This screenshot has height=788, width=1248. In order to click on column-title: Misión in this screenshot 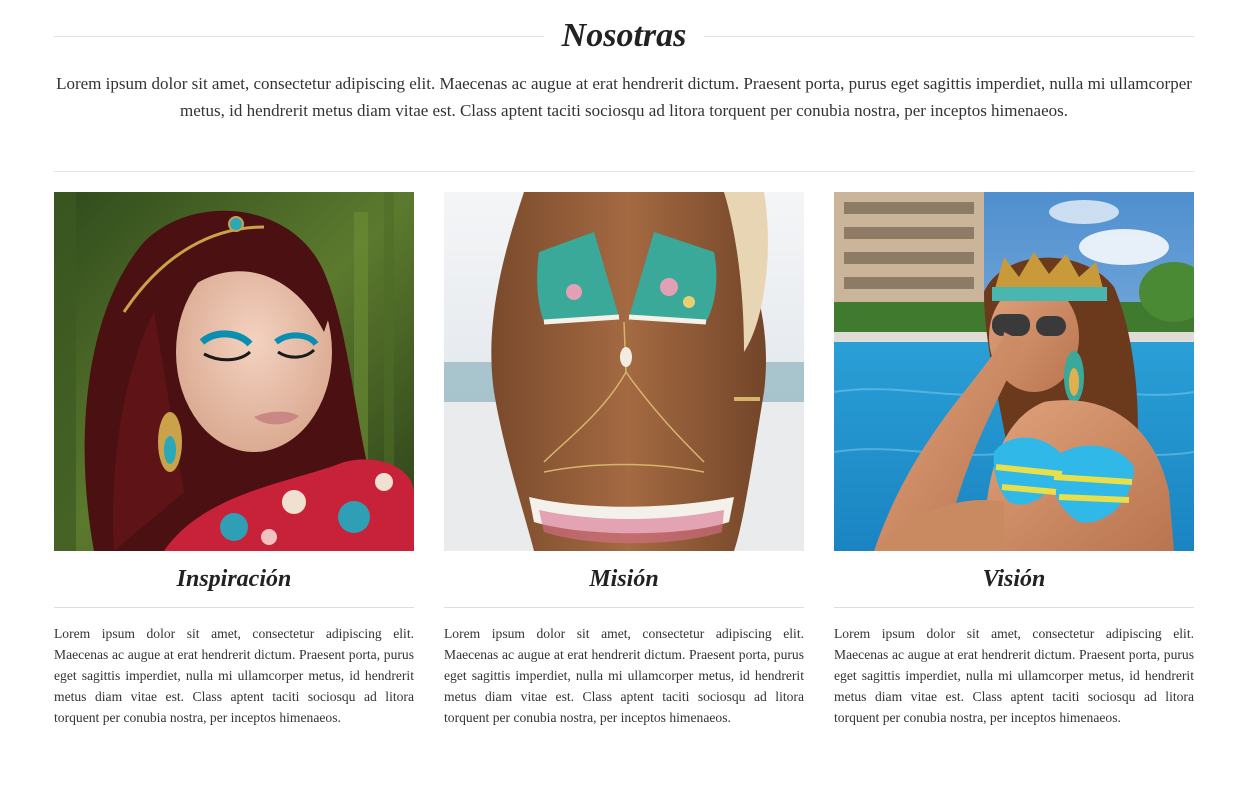, I will do `click(624, 579)`.